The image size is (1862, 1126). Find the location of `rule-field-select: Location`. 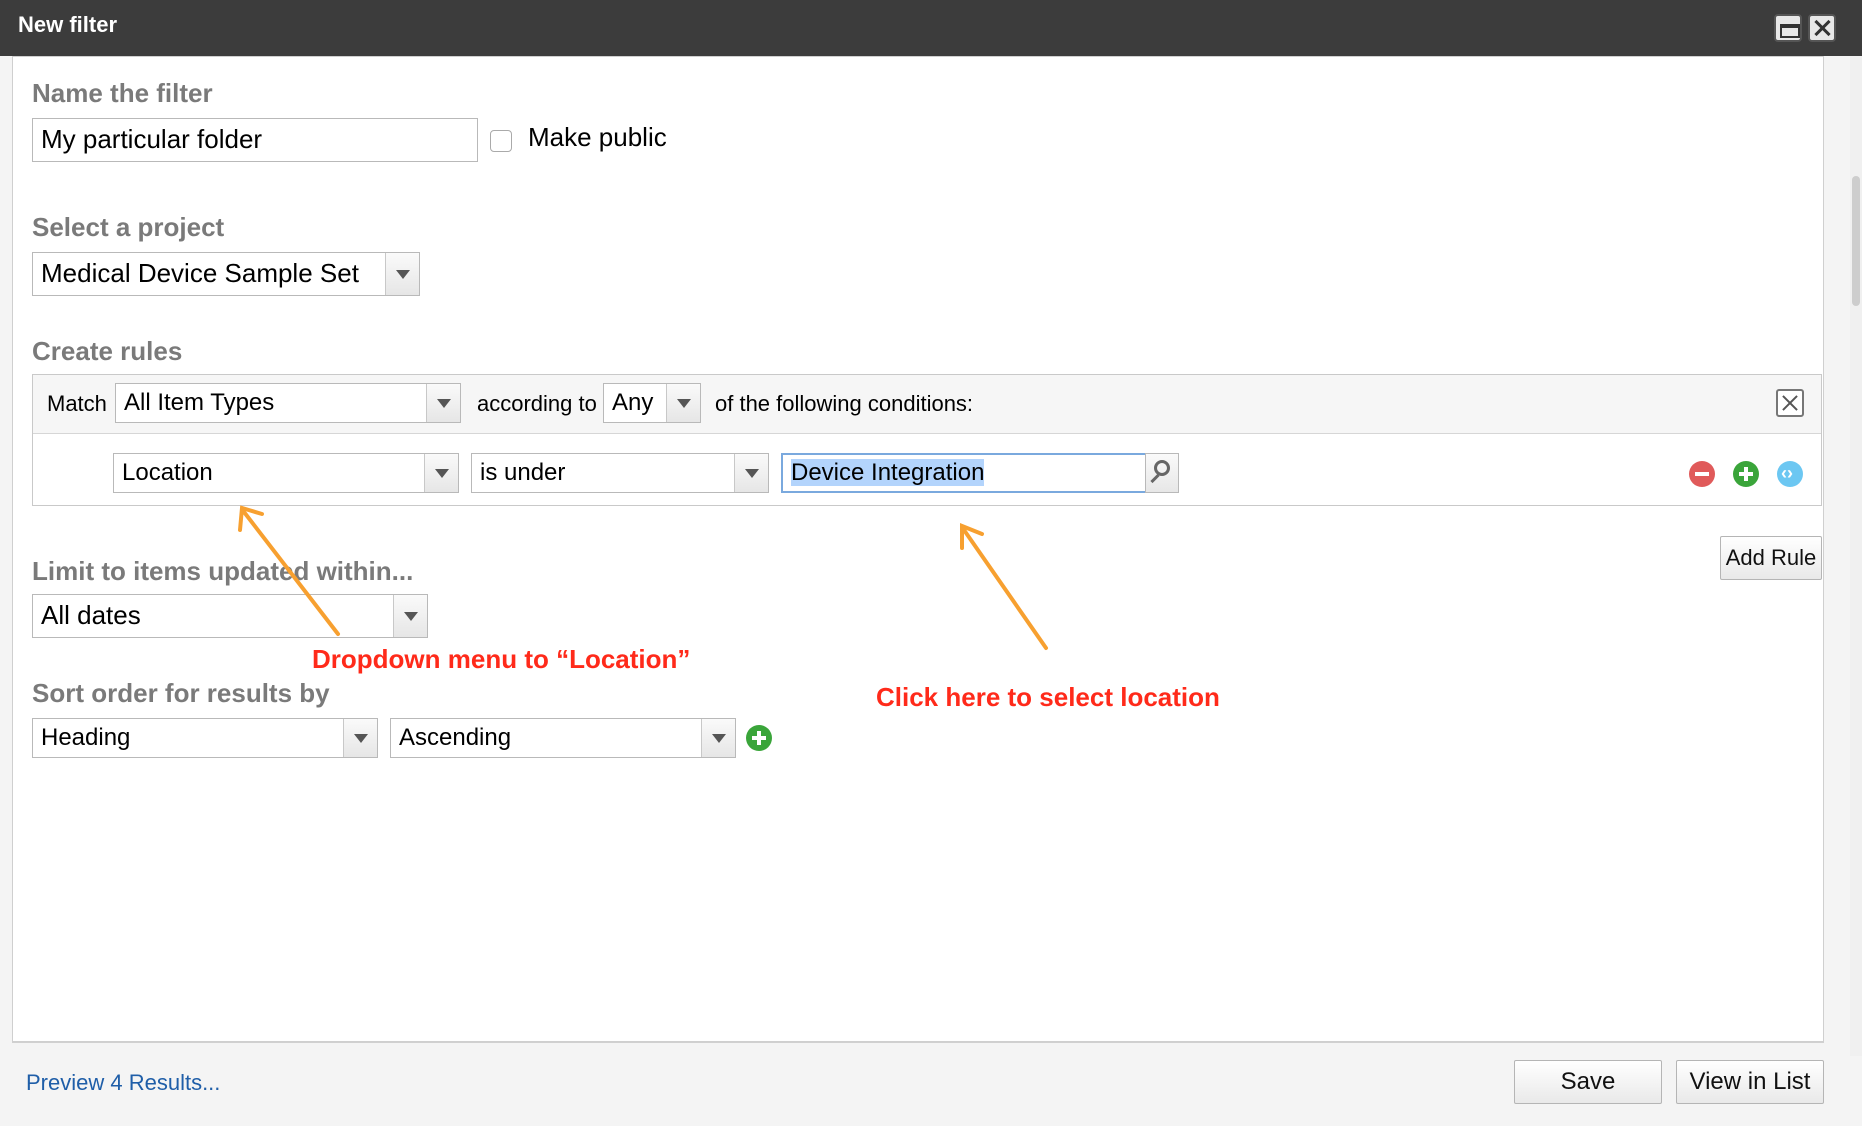

rule-field-select: Location is located at coordinates (286, 473).